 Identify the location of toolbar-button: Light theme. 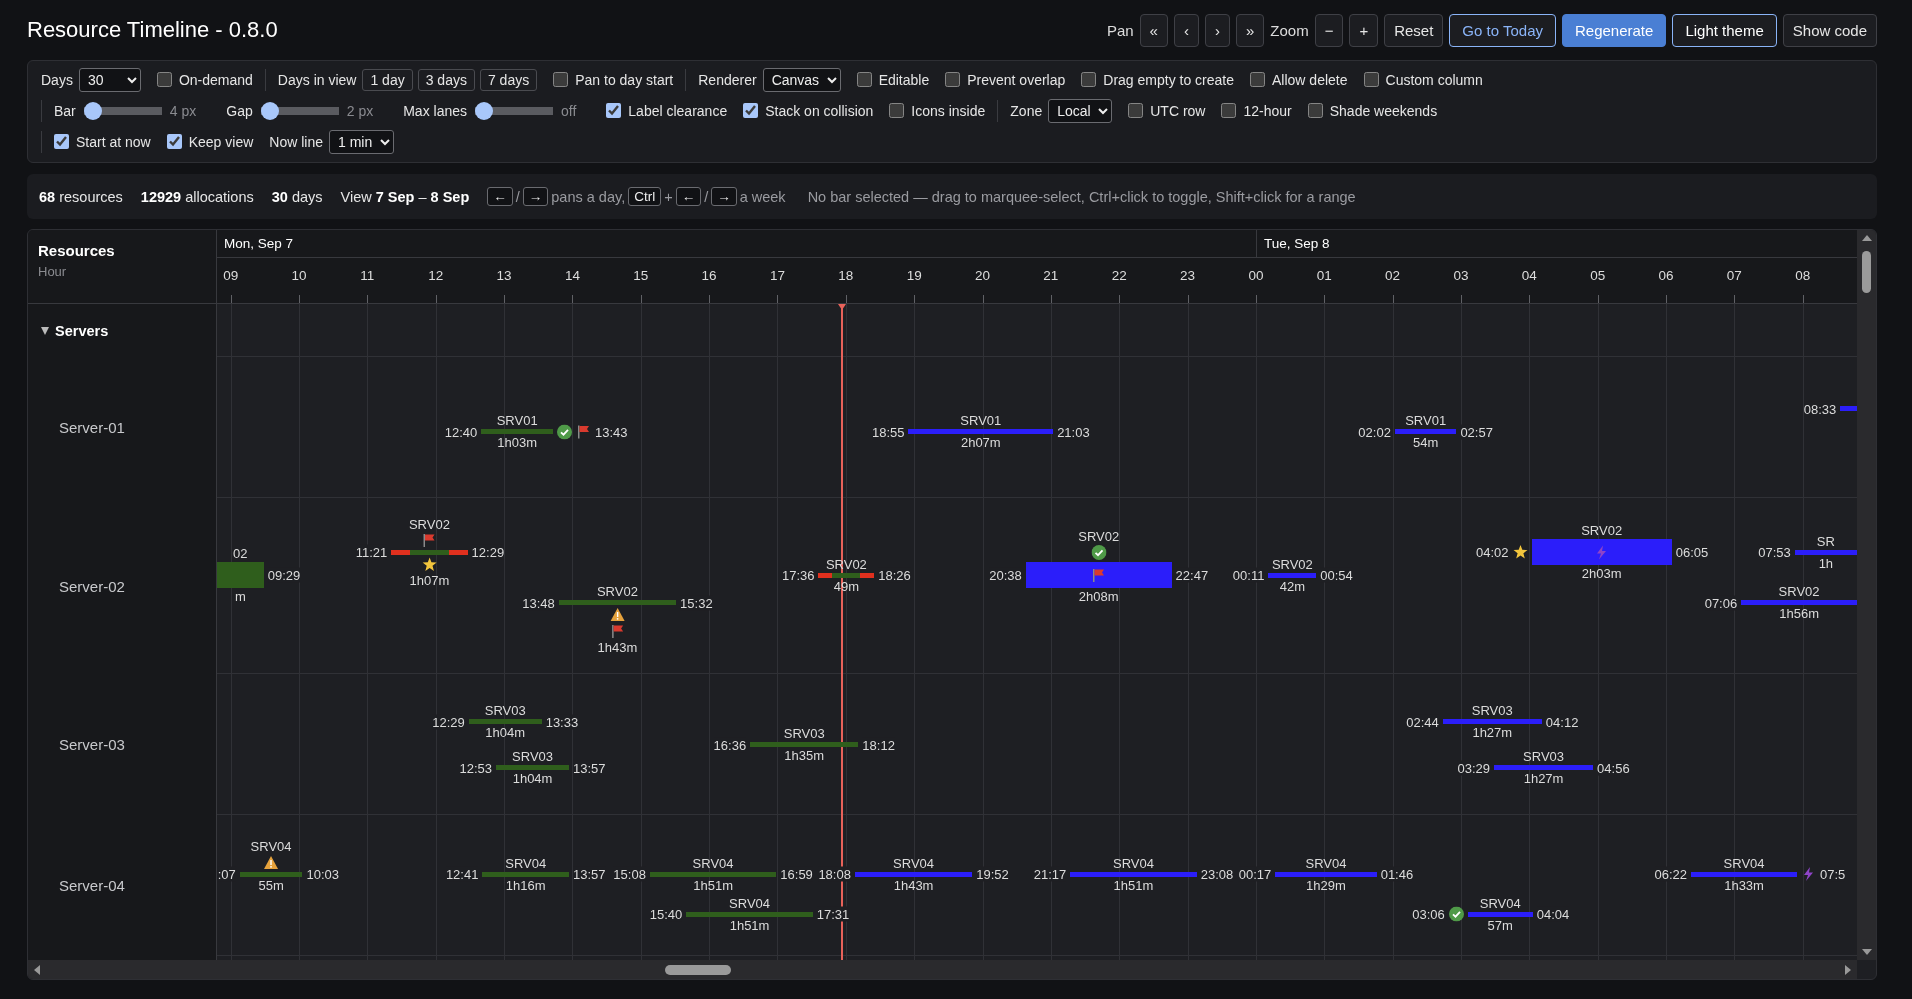
(1724, 30).